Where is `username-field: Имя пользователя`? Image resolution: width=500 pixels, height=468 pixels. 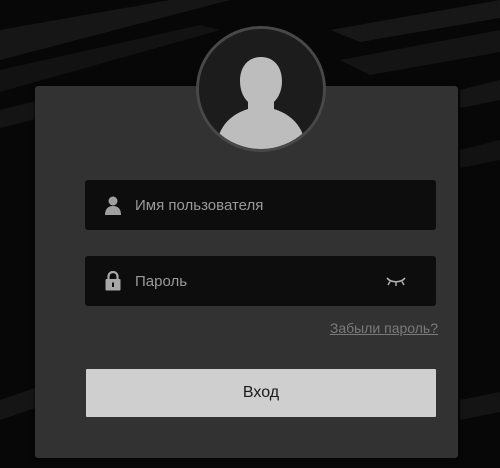
username-field: Имя пользователя is located at coordinates (260, 205).